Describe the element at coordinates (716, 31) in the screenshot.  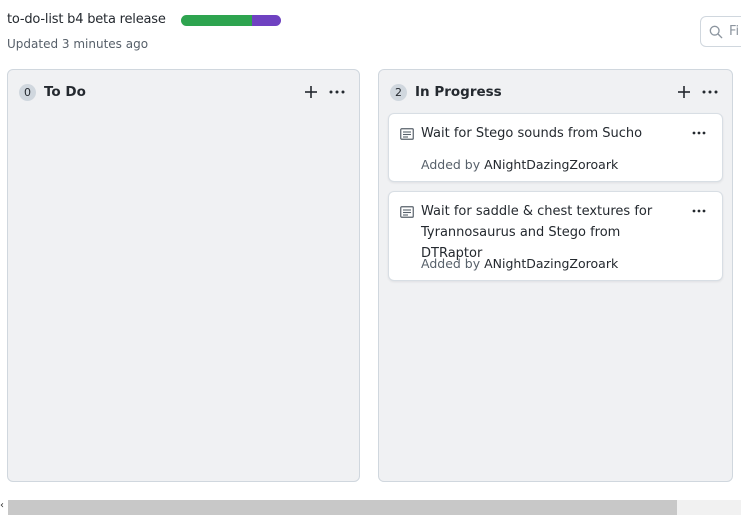
I see `search-icon` at that location.